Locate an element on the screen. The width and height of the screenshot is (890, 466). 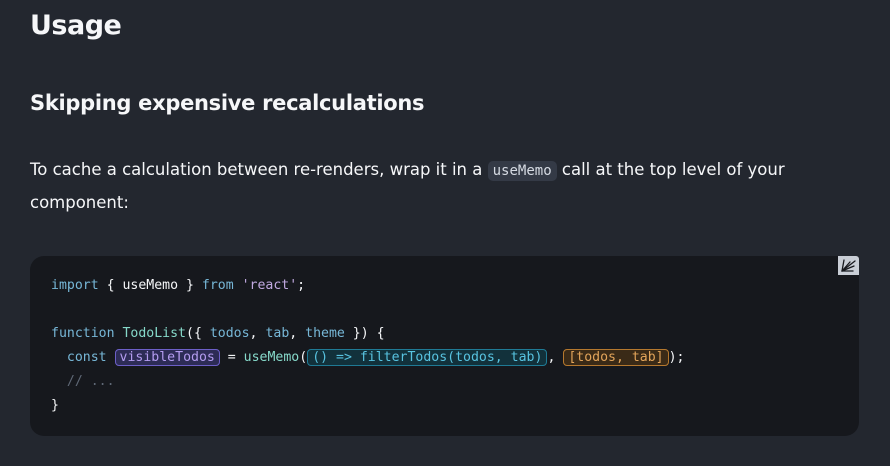
usememo-call: useMemo is located at coordinates (271, 357).